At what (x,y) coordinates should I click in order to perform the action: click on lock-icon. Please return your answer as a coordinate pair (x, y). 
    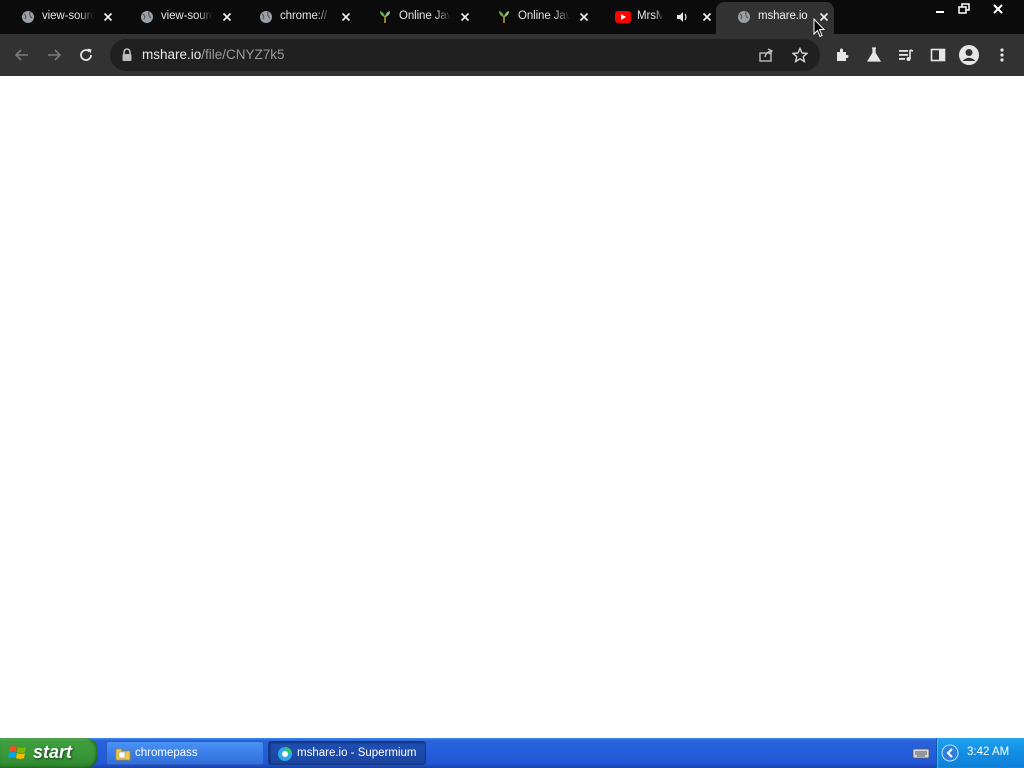
    Looking at the image, I should click on (127, 55).